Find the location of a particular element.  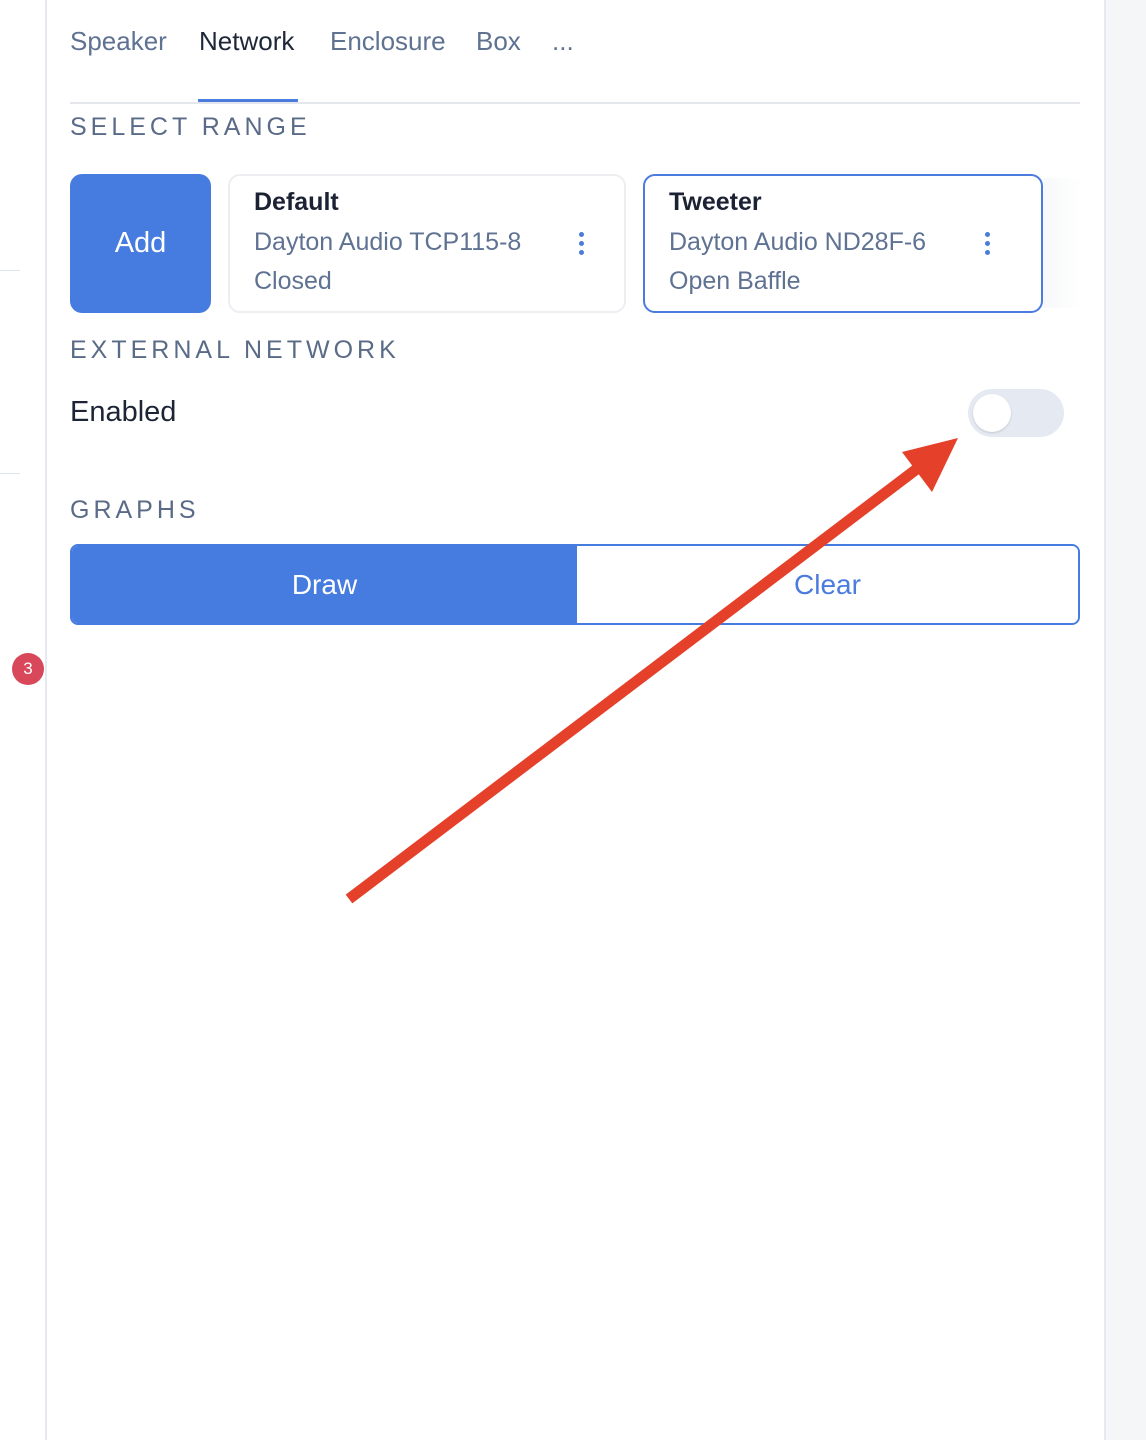

toggle-knob is located at coordinates (992, 413).